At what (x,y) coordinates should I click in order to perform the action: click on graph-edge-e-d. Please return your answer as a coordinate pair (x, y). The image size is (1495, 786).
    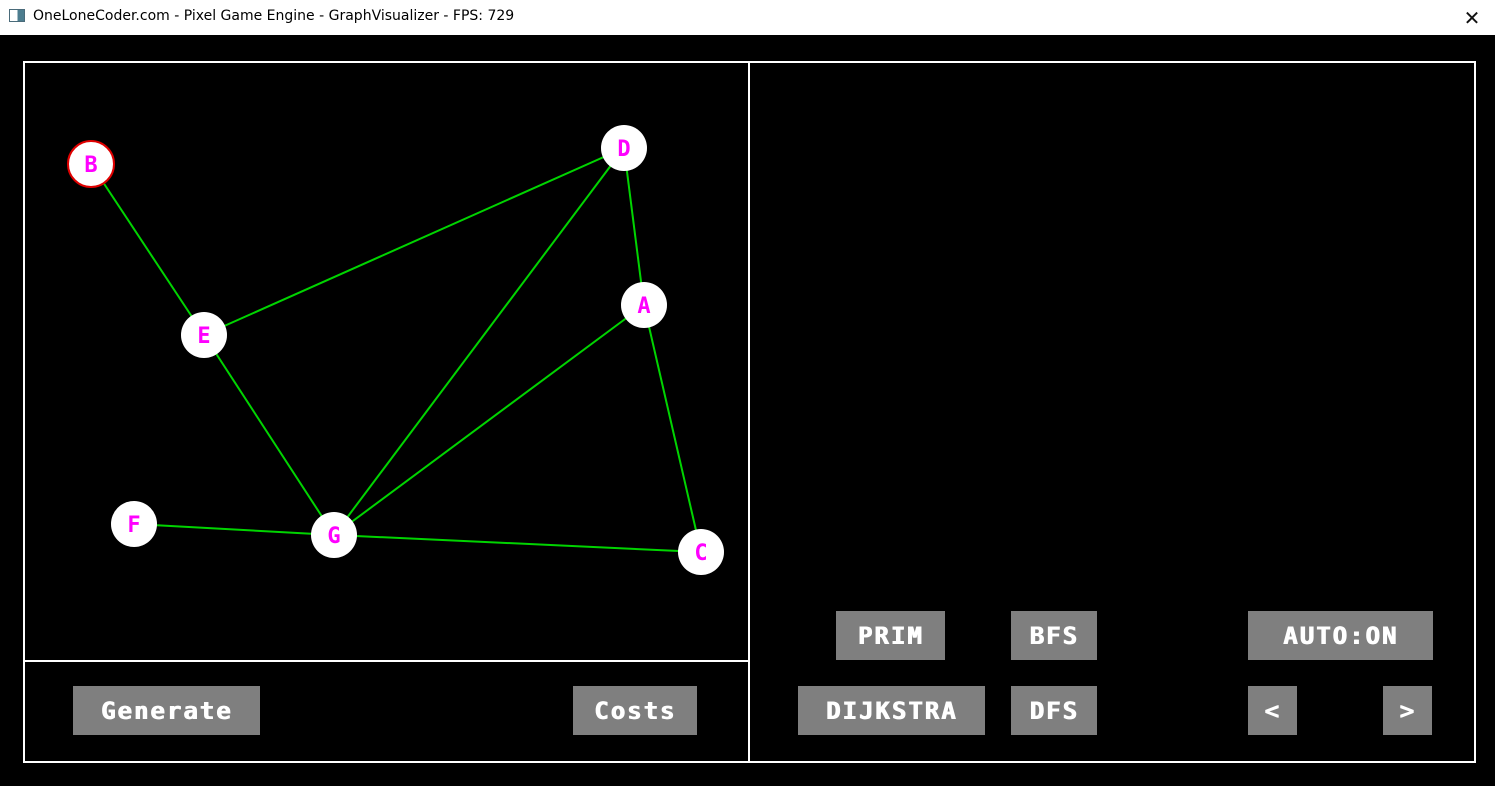
    Looking at the image, I should click on (414, 241).